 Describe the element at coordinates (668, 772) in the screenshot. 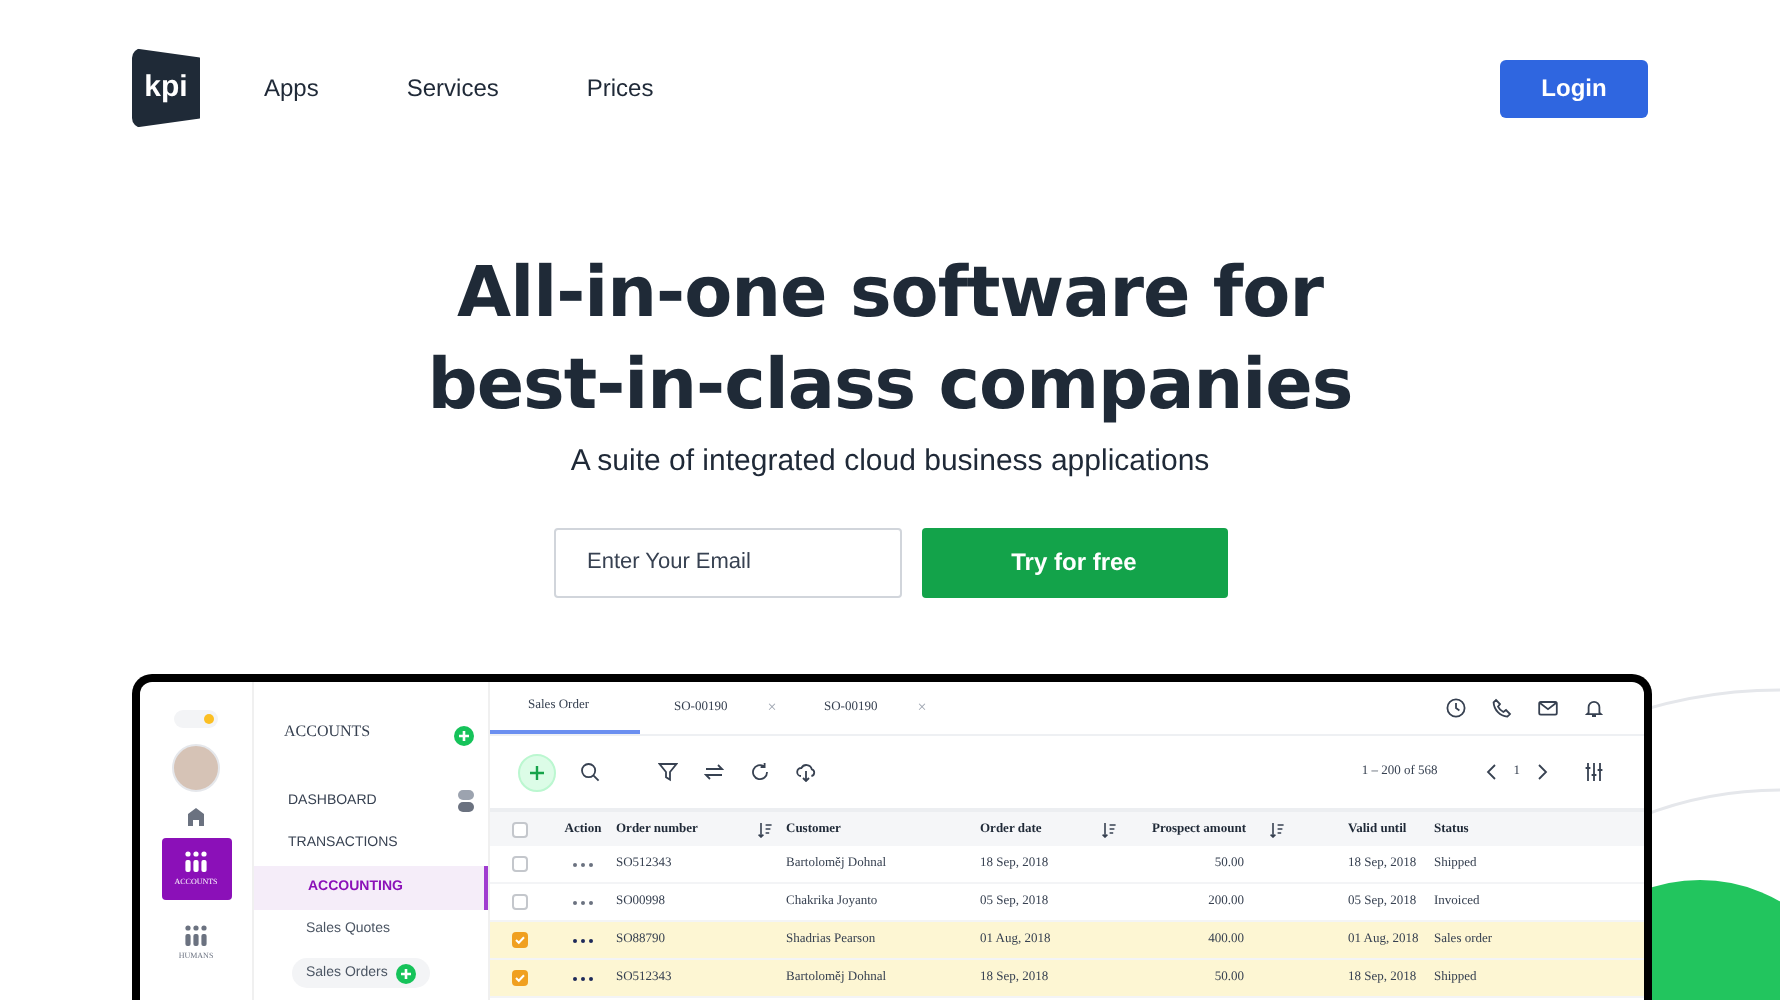

I see `filter-icon` at that location.